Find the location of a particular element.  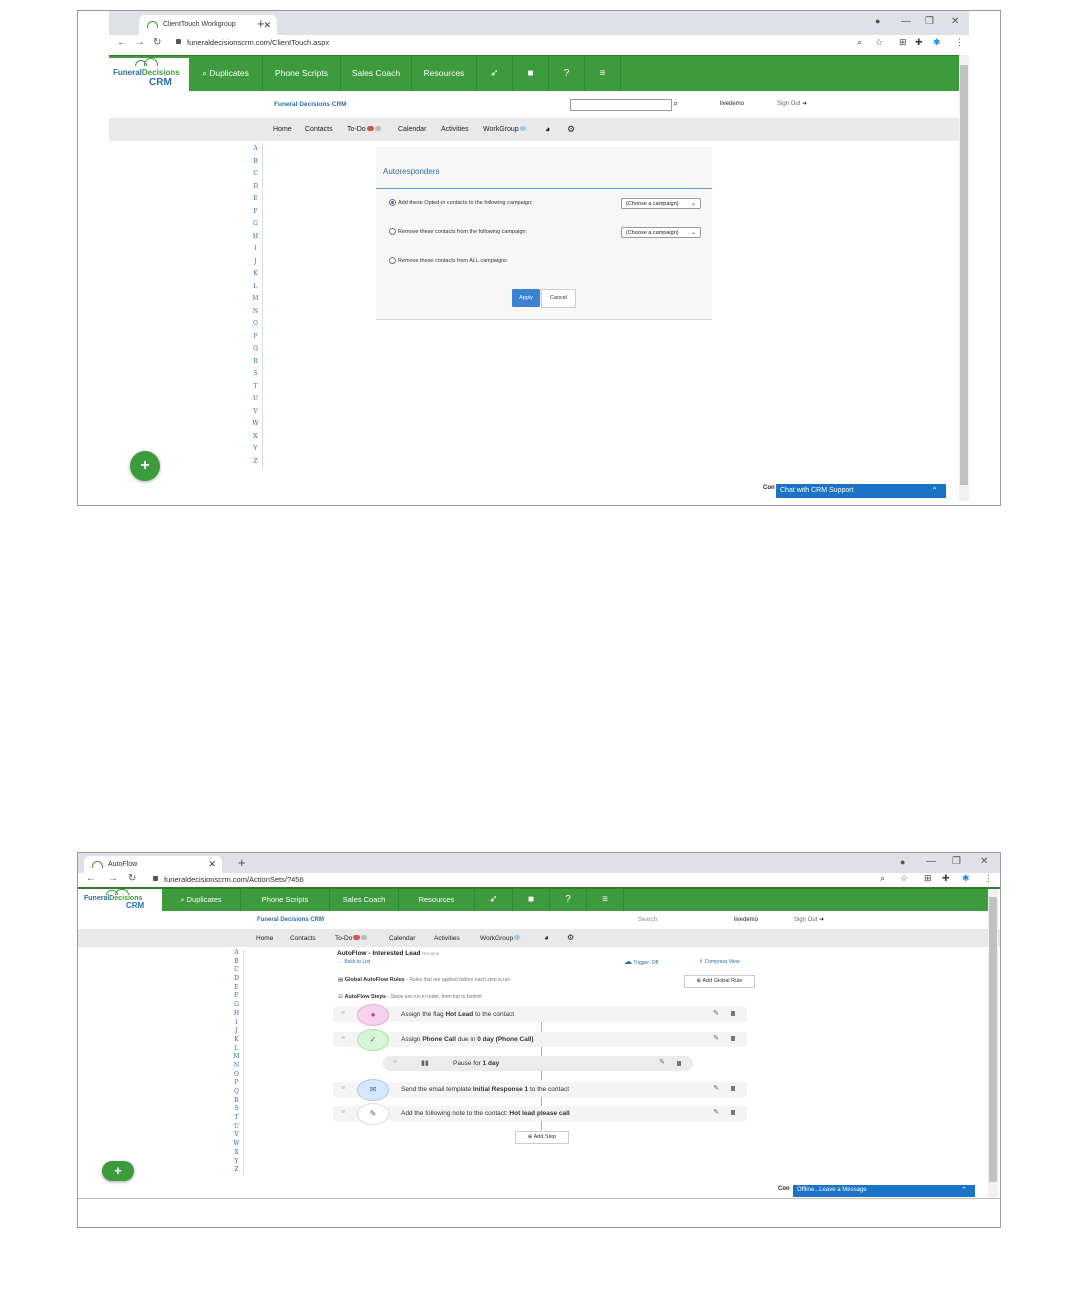

alphabet-letter: F is located at coordinates (255, 212).